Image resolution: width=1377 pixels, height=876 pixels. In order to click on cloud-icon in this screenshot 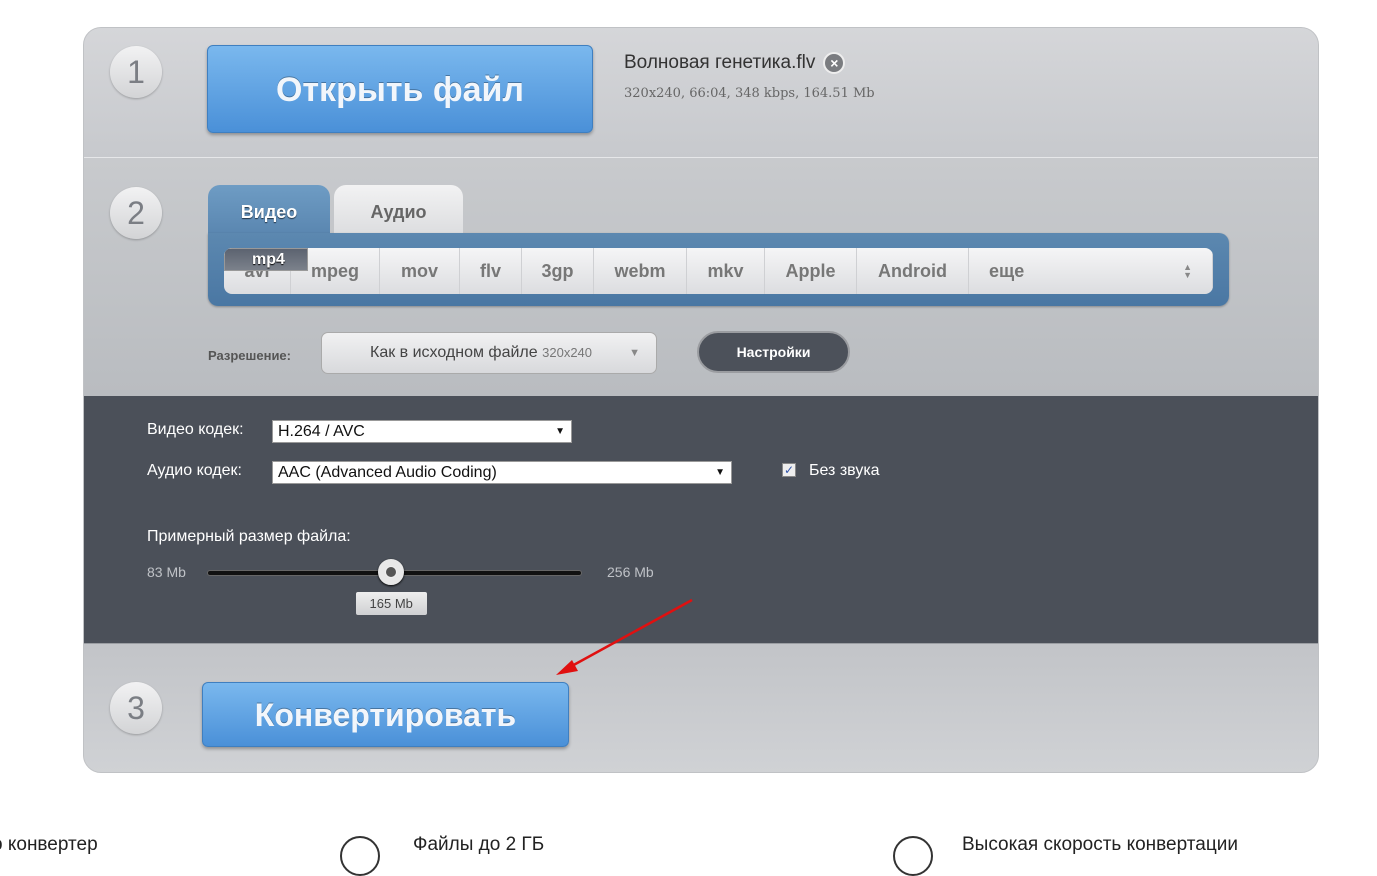, I will do `click(360, 856)`.